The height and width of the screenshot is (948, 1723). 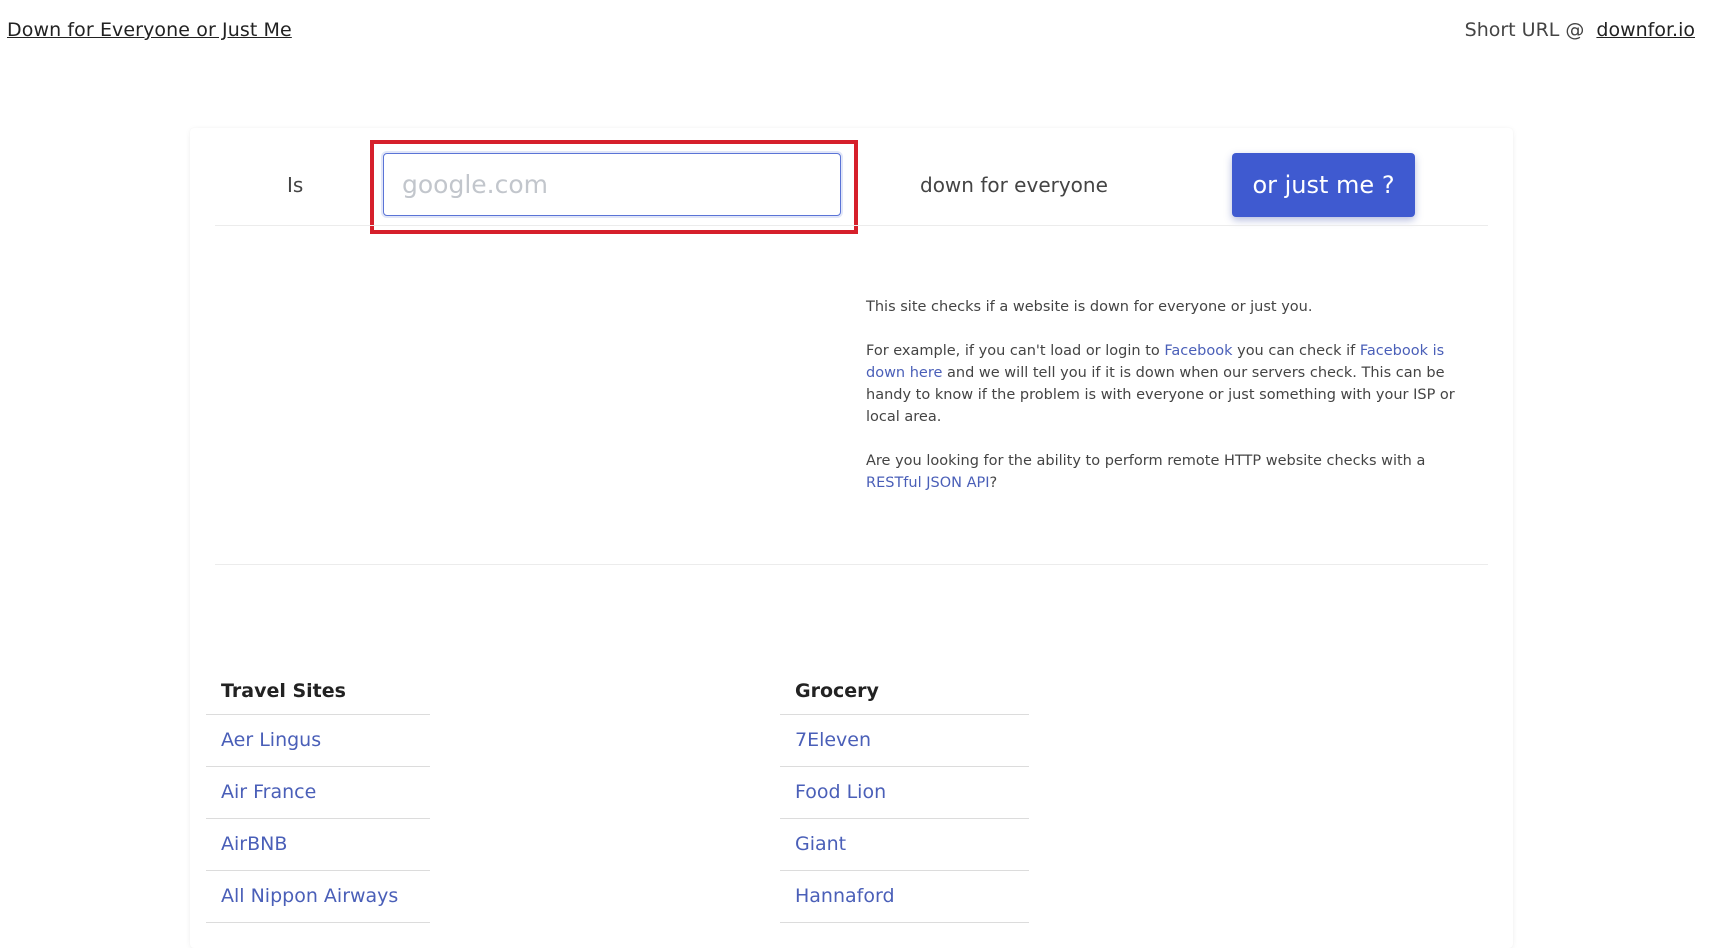 What do you see at coordinates (318, 741) in the screenshot?
I see `list-item: Aer Lingus` at bounding box center [318, 741].